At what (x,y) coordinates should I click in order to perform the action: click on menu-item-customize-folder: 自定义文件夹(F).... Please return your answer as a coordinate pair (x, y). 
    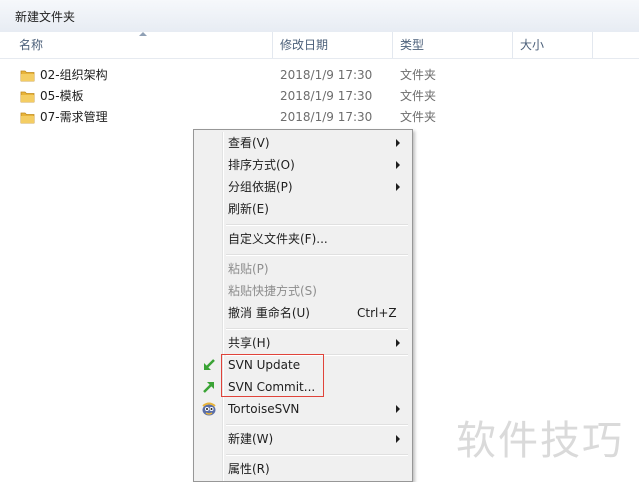
    Looking at the image, I should click on (303, 239).